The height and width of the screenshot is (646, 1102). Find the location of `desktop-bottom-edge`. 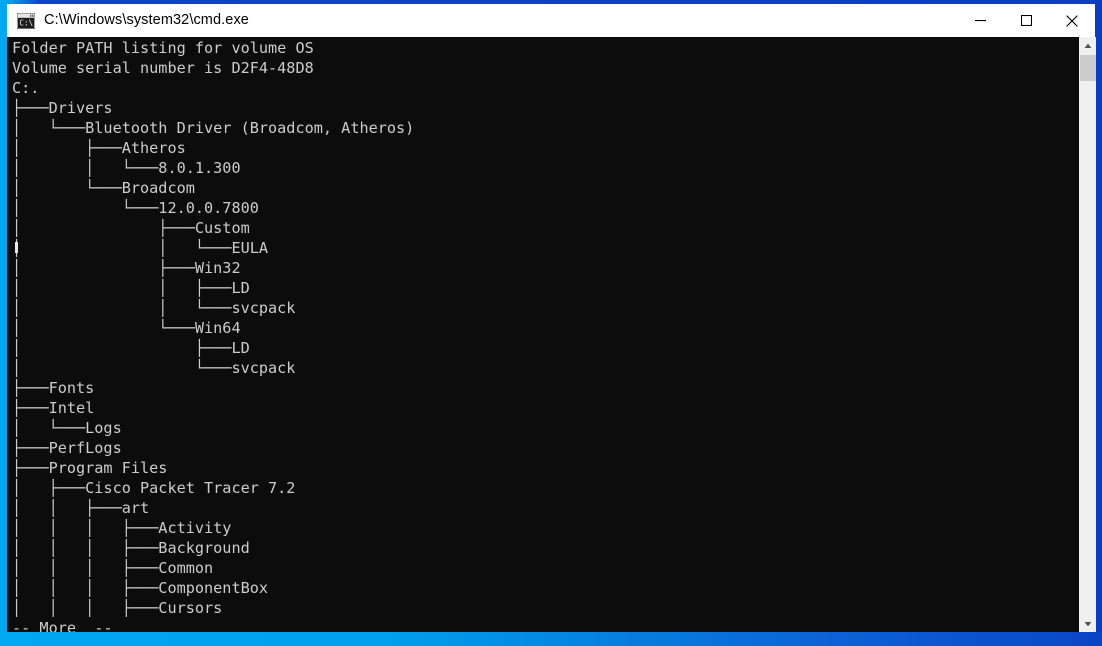

desktop-bottom-edge is located at coordinates (551, 639).